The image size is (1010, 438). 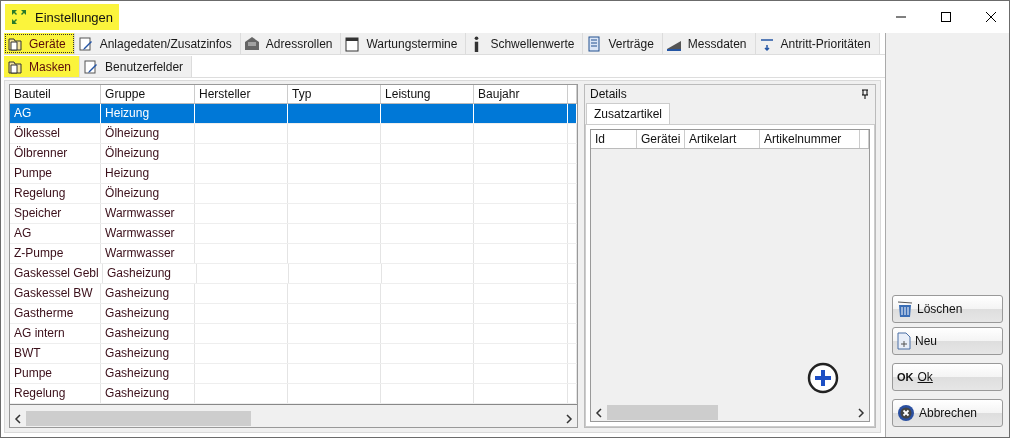 What do you see at coordinates (709, 43) in the screenshot?
I see `tab: Messdaten` at bounding box center [709, 43].